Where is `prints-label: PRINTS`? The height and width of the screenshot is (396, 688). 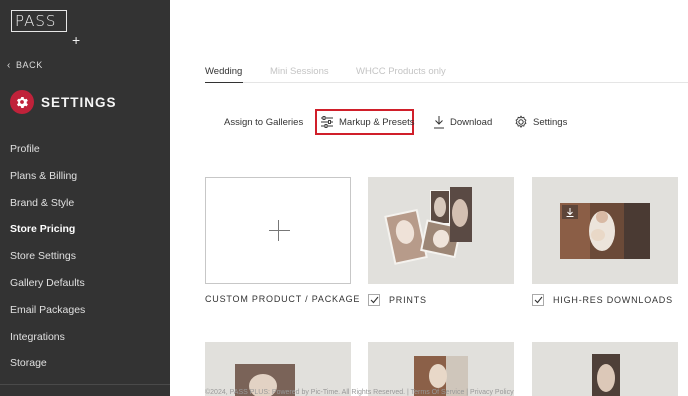 prints-label: PRINTS is located at coordinates (397, 300).